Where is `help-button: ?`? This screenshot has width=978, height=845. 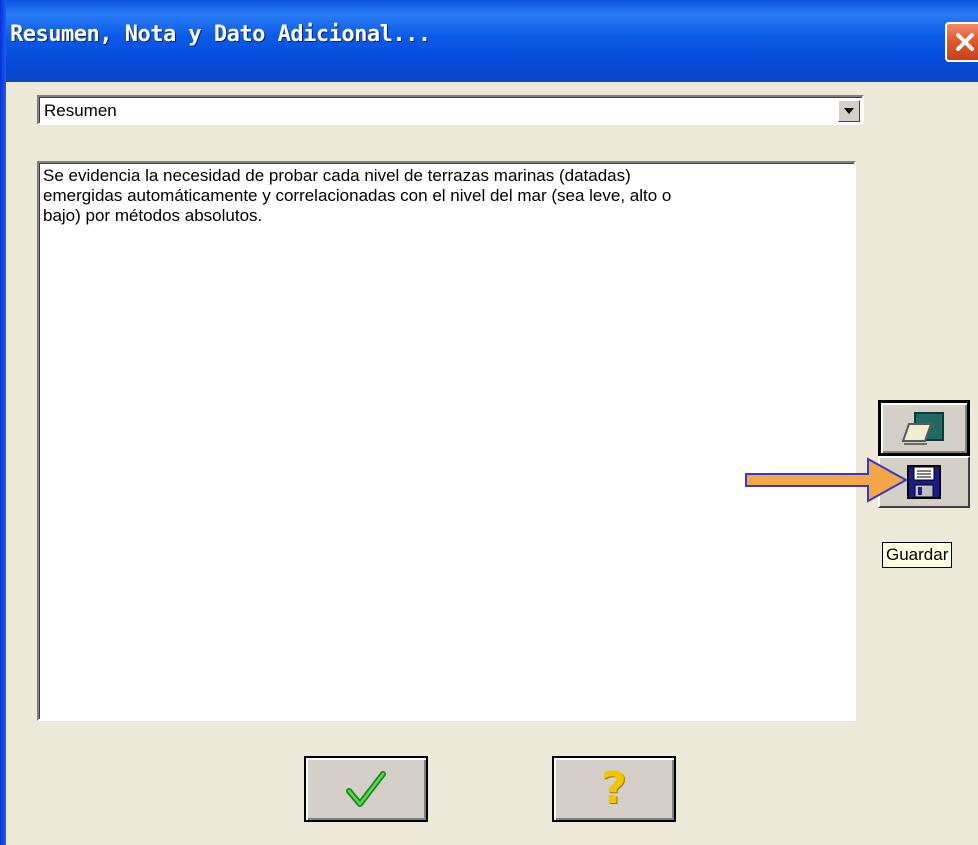
help-button: ? is located at coordinates (614, 789).